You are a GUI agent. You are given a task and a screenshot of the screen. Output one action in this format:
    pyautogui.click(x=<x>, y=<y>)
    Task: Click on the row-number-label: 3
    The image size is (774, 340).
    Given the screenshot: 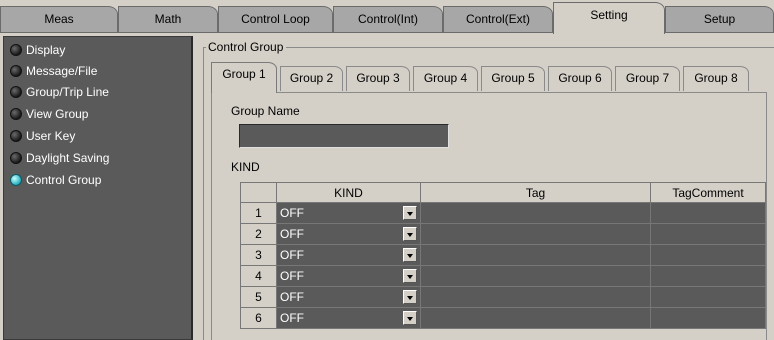 What is the action you would take?
    pyautogui.click(x=258, y=255)
    